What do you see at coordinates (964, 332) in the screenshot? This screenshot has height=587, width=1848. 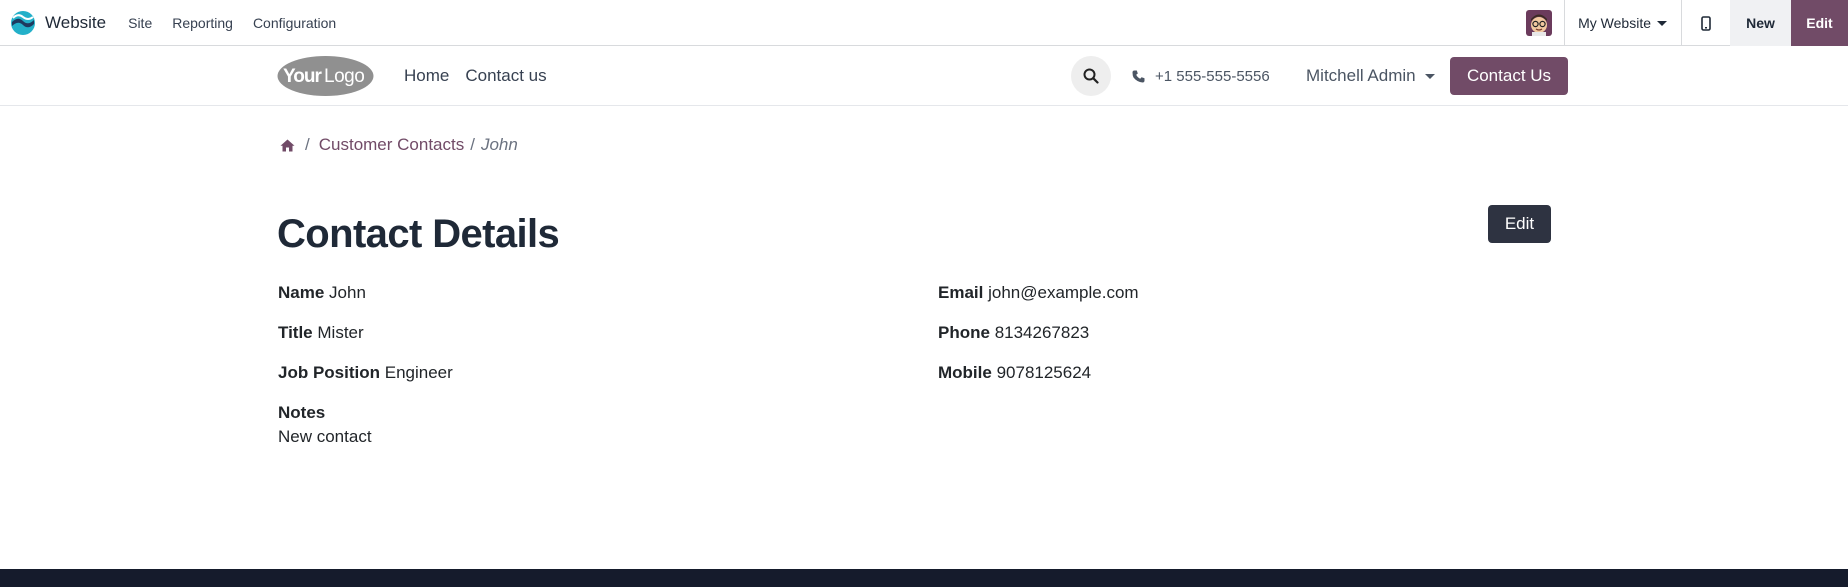 I see `field-label: Phone` at bounding box center [964, 332].